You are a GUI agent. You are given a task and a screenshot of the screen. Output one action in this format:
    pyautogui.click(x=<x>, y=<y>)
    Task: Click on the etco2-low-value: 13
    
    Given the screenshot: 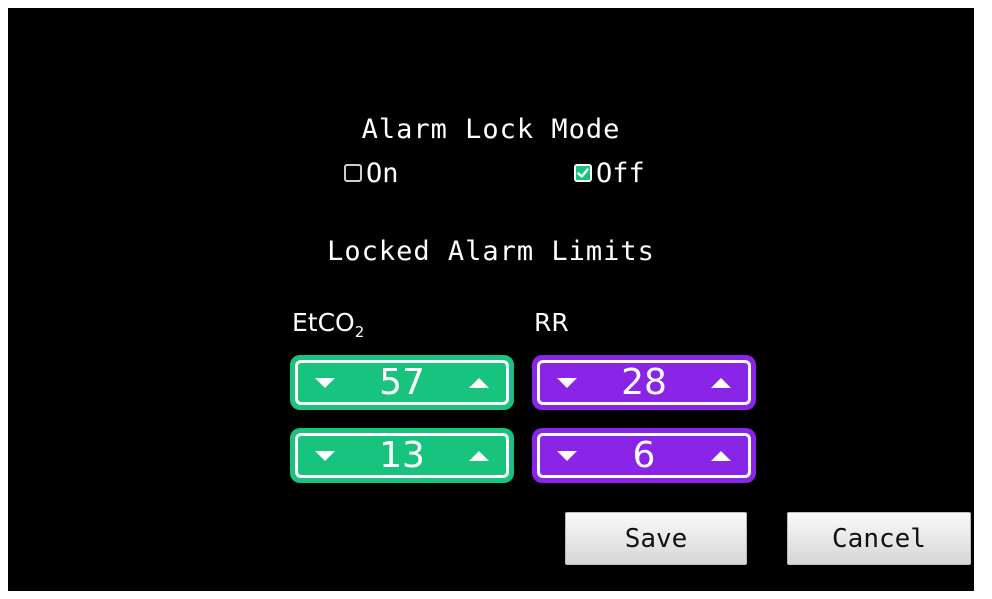 What is the action you would take?
    pyautogui.click(x=402, y=455)
    